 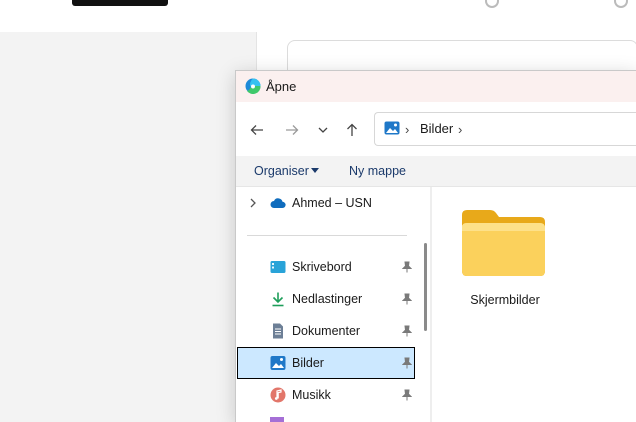 I want to click on folder-item: Skjermbilder, so click(x=505, y=257).